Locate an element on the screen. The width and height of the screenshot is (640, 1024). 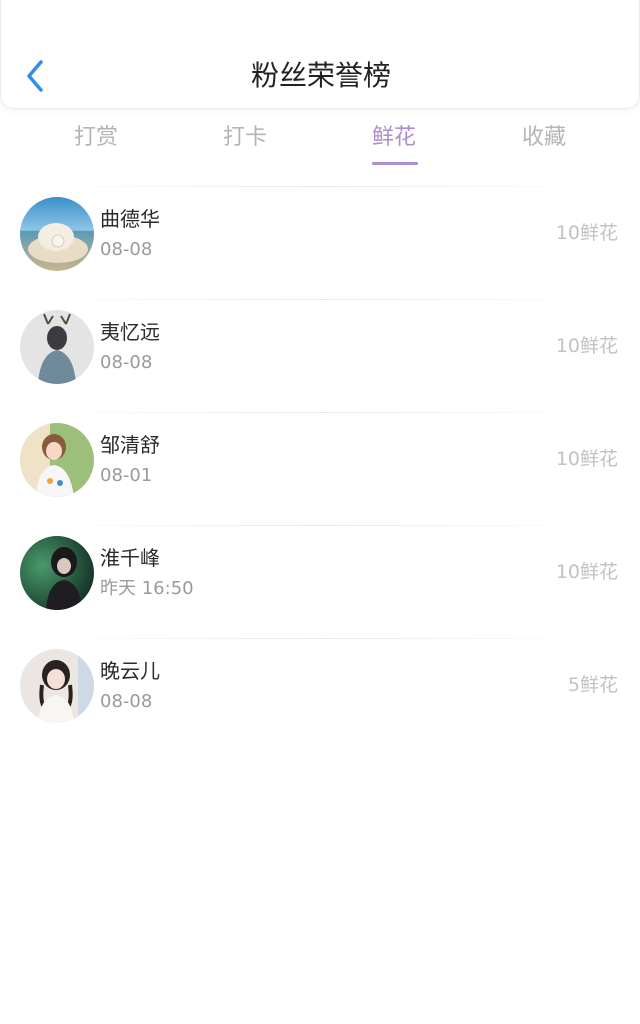
fan-name: 夷忆远 is located at coordinates (130, 332).